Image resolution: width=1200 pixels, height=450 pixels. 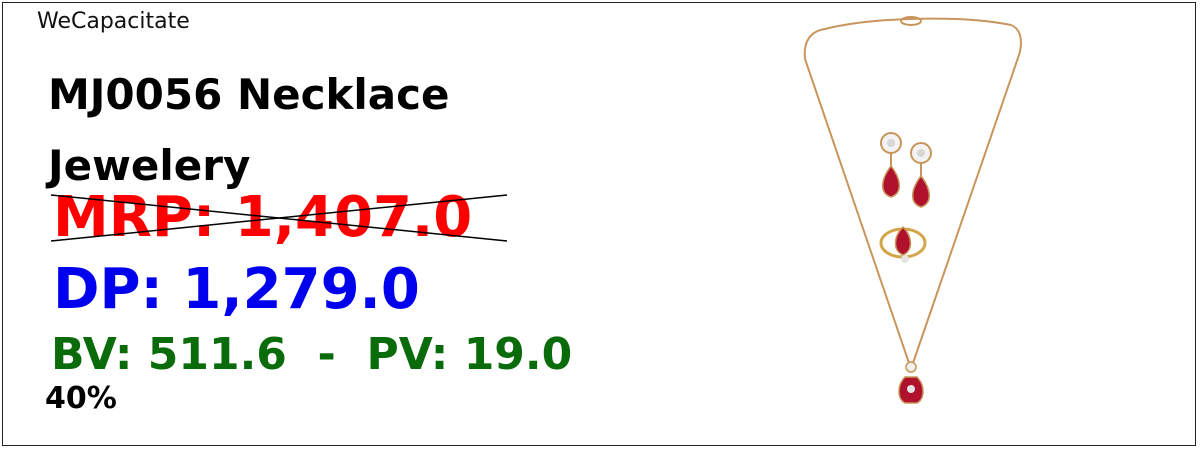 I want to click on ring, so click(x=903, y=244).